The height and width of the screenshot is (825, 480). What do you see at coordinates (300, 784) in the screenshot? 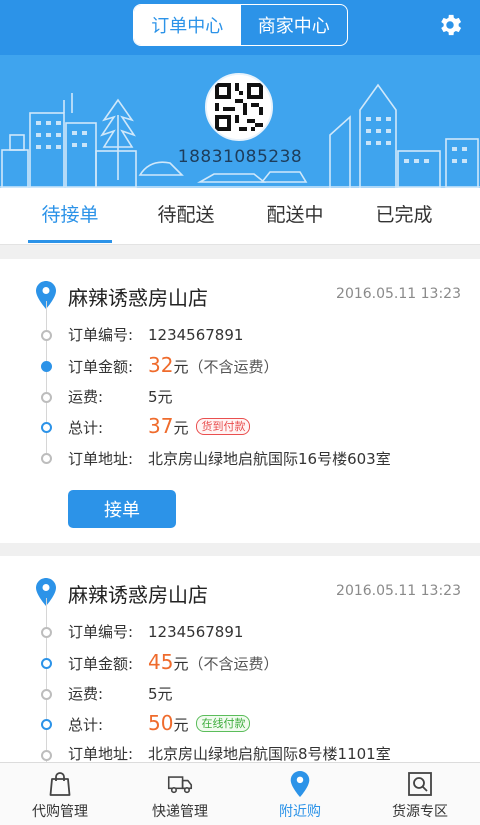
I see `location-pin-icon` at bounding box center [300, 784].